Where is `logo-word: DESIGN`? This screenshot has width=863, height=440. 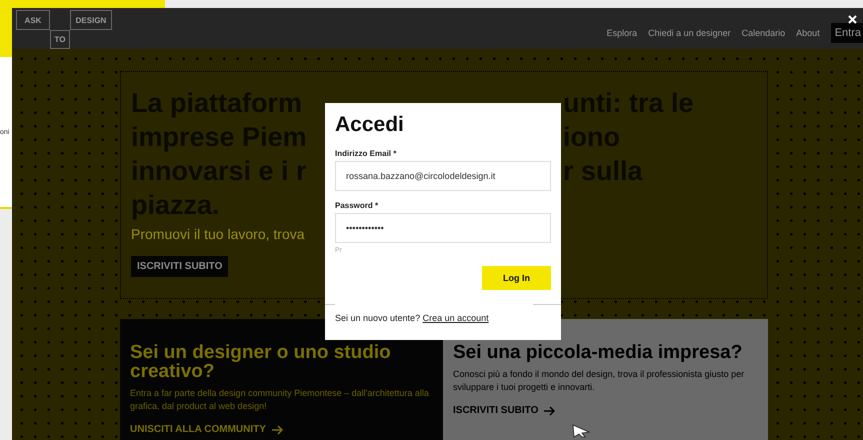 logo-word: DESIGN is located at coordinates (91, 20).